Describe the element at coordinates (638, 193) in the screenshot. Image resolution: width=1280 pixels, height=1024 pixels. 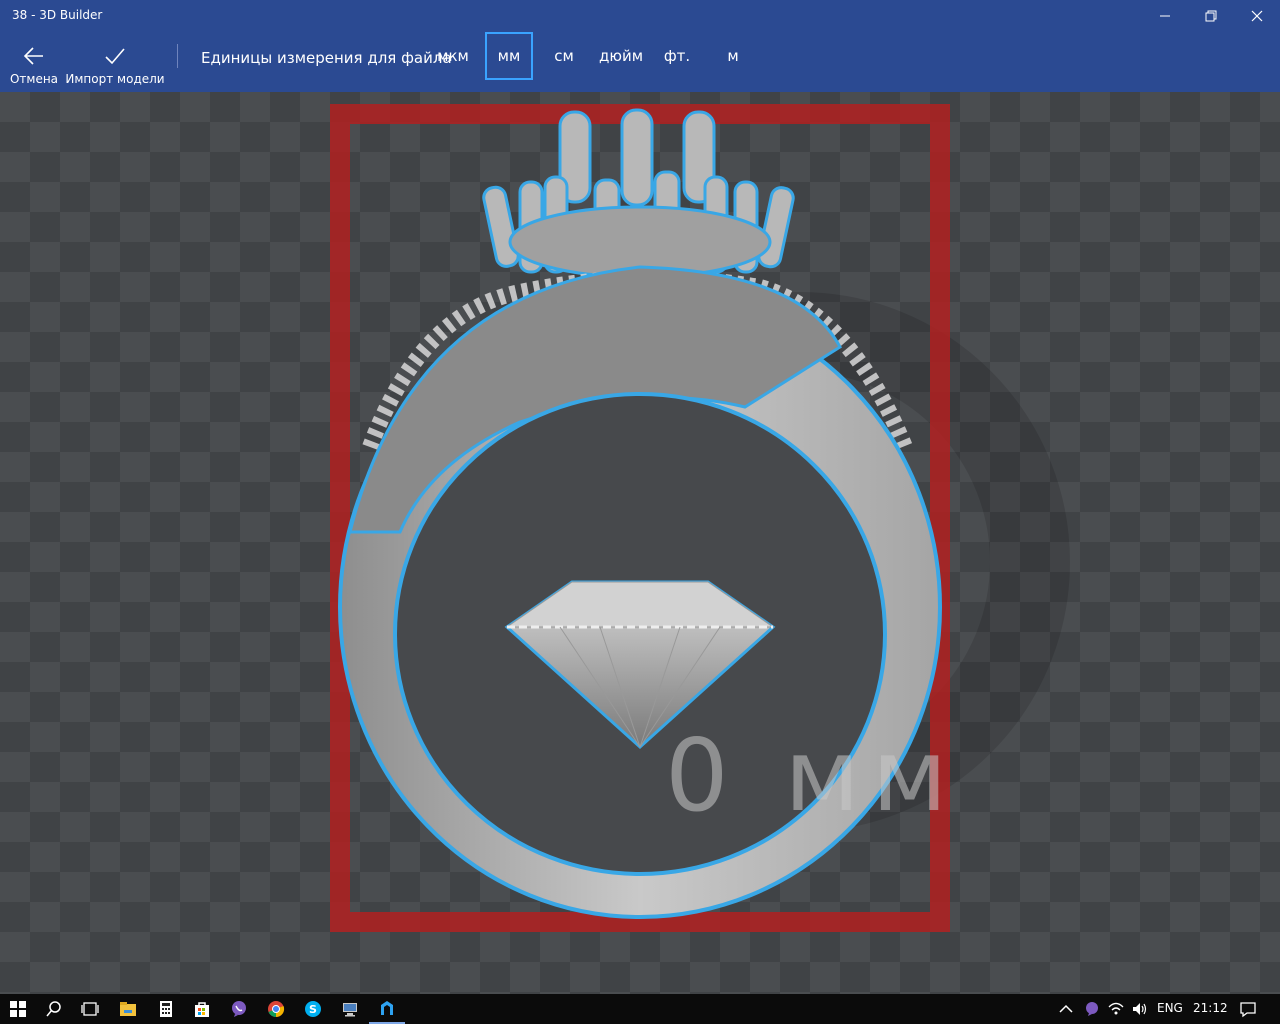
I see `ring-crown` at that location.